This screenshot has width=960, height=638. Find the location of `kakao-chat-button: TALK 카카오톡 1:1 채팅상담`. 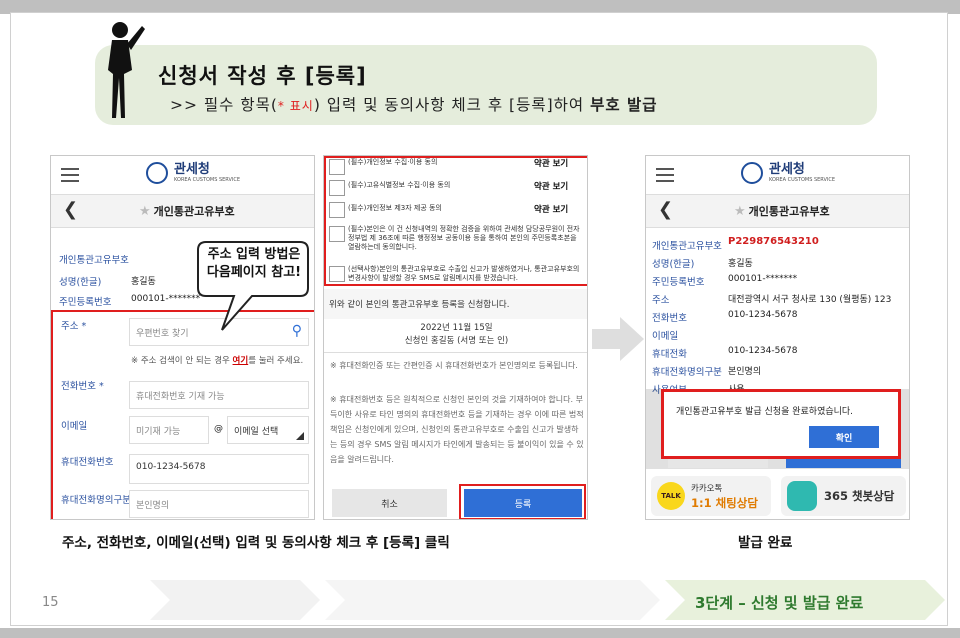

kakao-chat-button: TALK 카카오톡 1:1 채팅상담 is located at coordinates (711, 496).